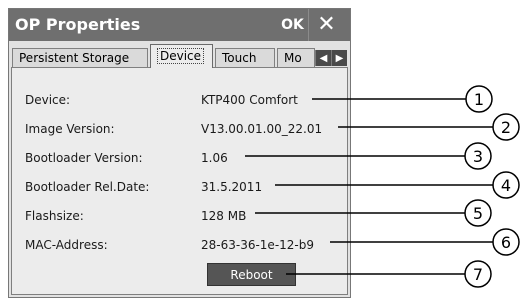 This screenshot has height=299, width=520. Describe the element at coordinates (479, 99) in the screenshot. I see `callout-number: 1` at that location.